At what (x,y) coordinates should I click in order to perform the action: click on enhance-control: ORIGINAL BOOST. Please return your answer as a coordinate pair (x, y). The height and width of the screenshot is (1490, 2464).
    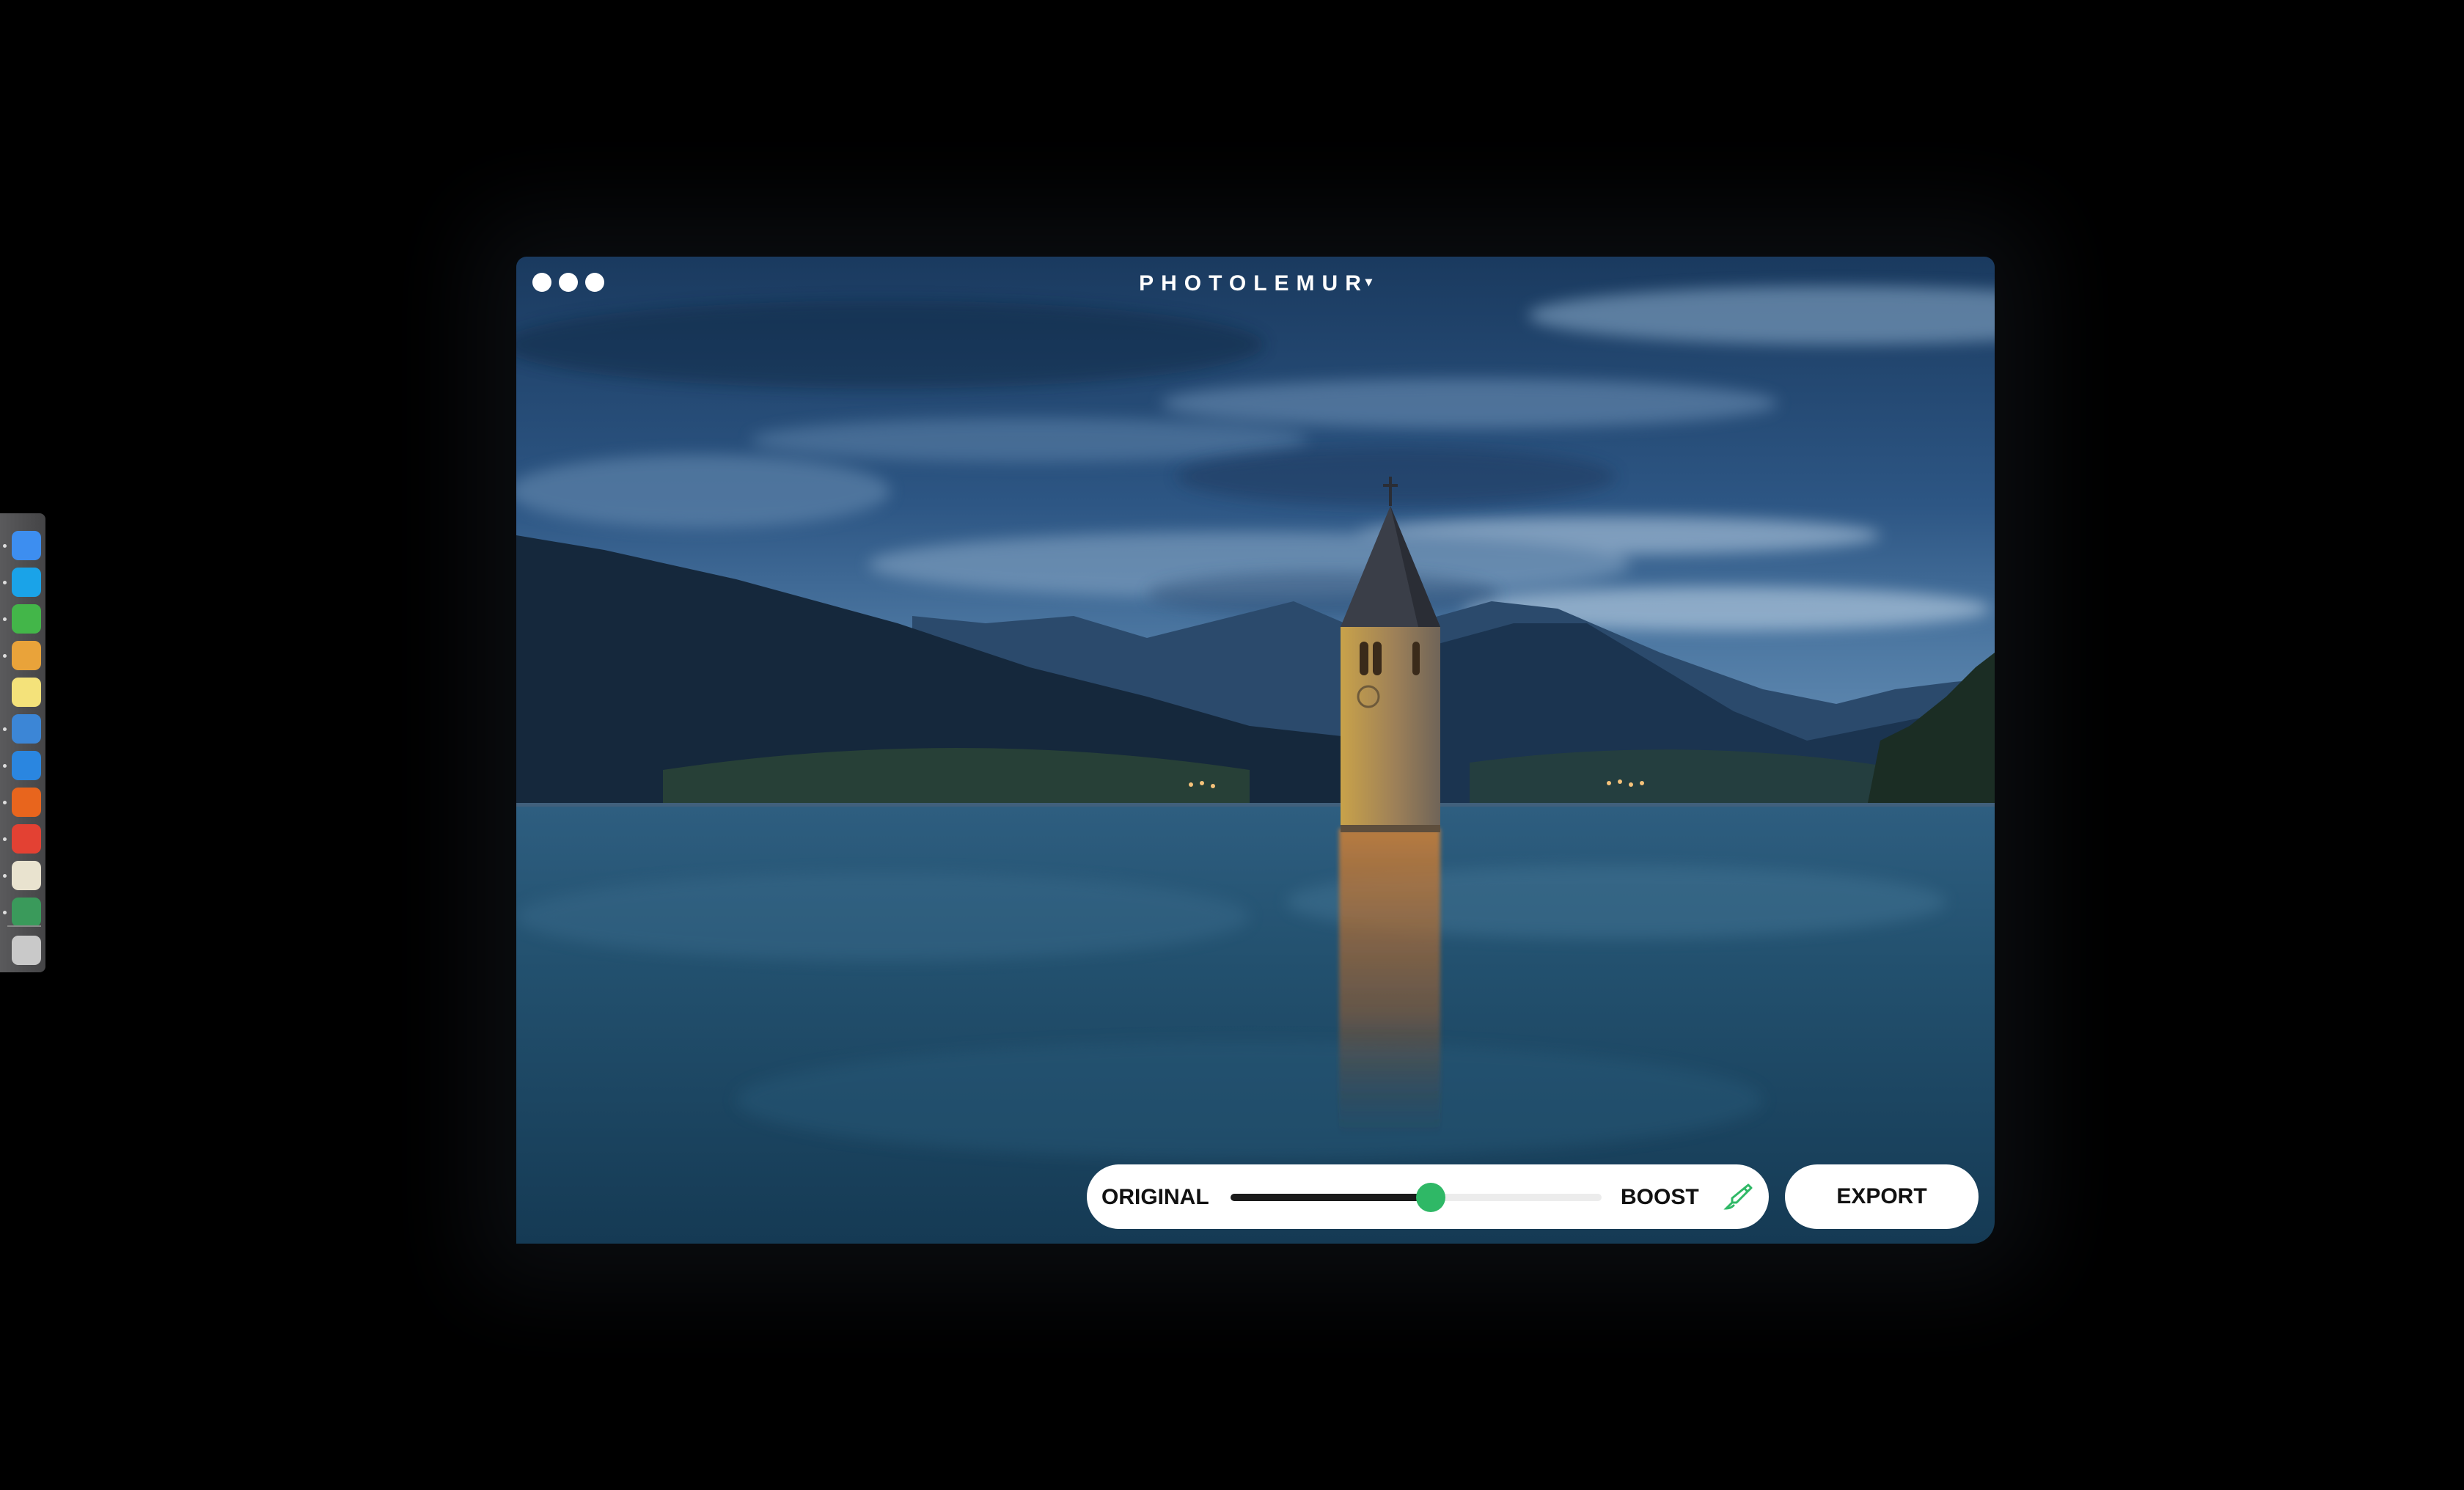
    Looking at the image, I should click on (1428, 1196).